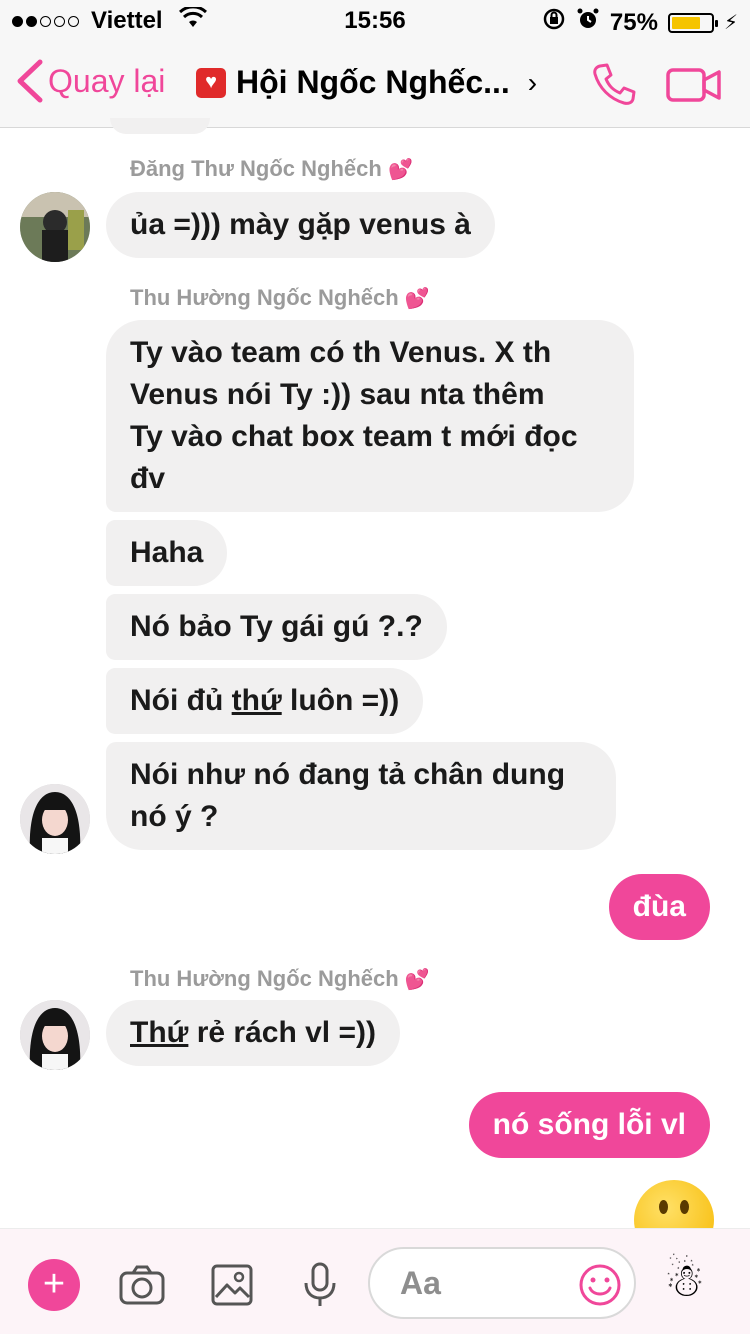  What do you see at coordinates (54, 1285) in the screenshot?
I see `plus-icon: +` at bounding box center [54, 1285].